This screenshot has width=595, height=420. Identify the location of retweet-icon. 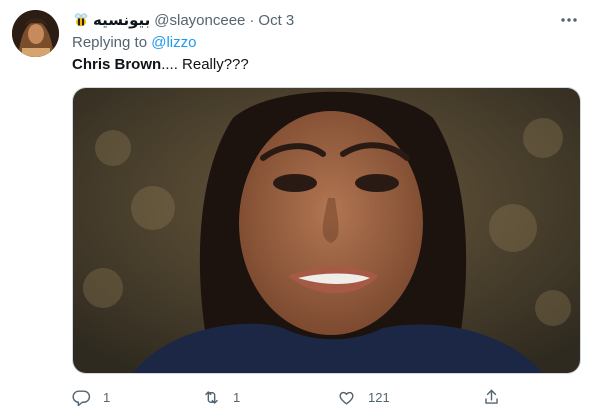
(211, 397).